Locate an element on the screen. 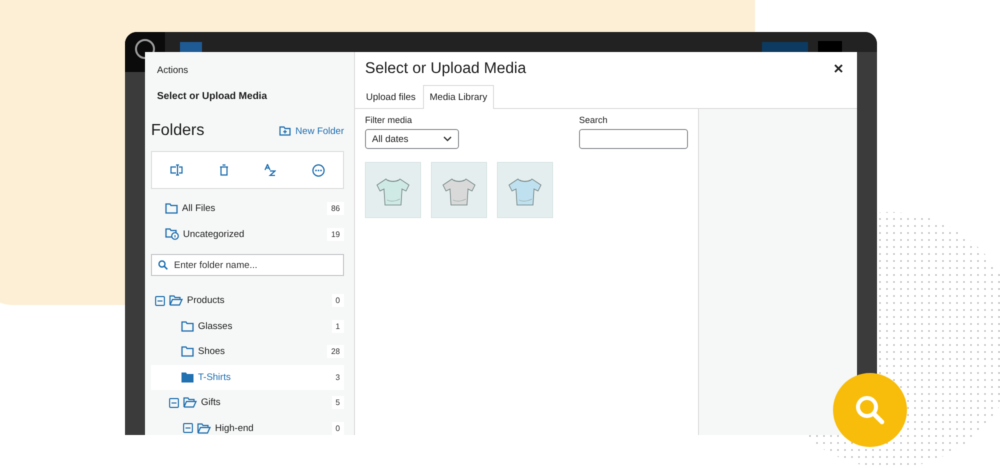 The width and height of the screenshot is (1000, 468). folder-item: Products is located at coordinates (257, 300).